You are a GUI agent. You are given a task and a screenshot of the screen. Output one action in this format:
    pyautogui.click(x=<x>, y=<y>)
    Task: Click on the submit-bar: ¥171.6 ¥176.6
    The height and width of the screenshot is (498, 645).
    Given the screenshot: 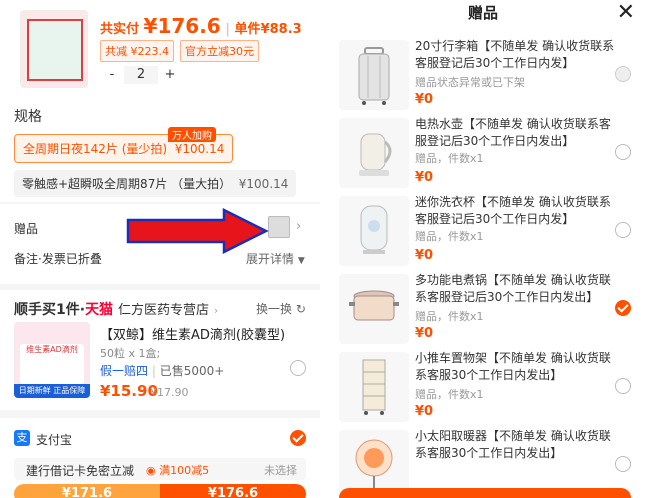 What is the action you would take?
    pyautogui.click(x=160, y=491)
    